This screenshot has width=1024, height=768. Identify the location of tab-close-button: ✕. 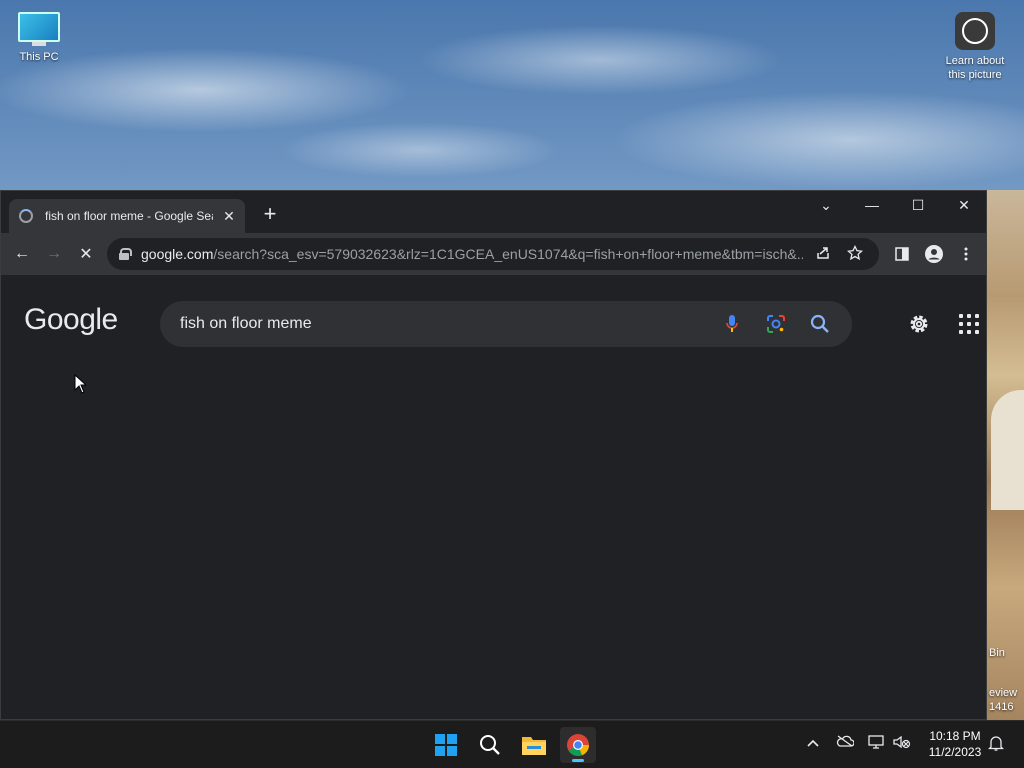
(229, 216).